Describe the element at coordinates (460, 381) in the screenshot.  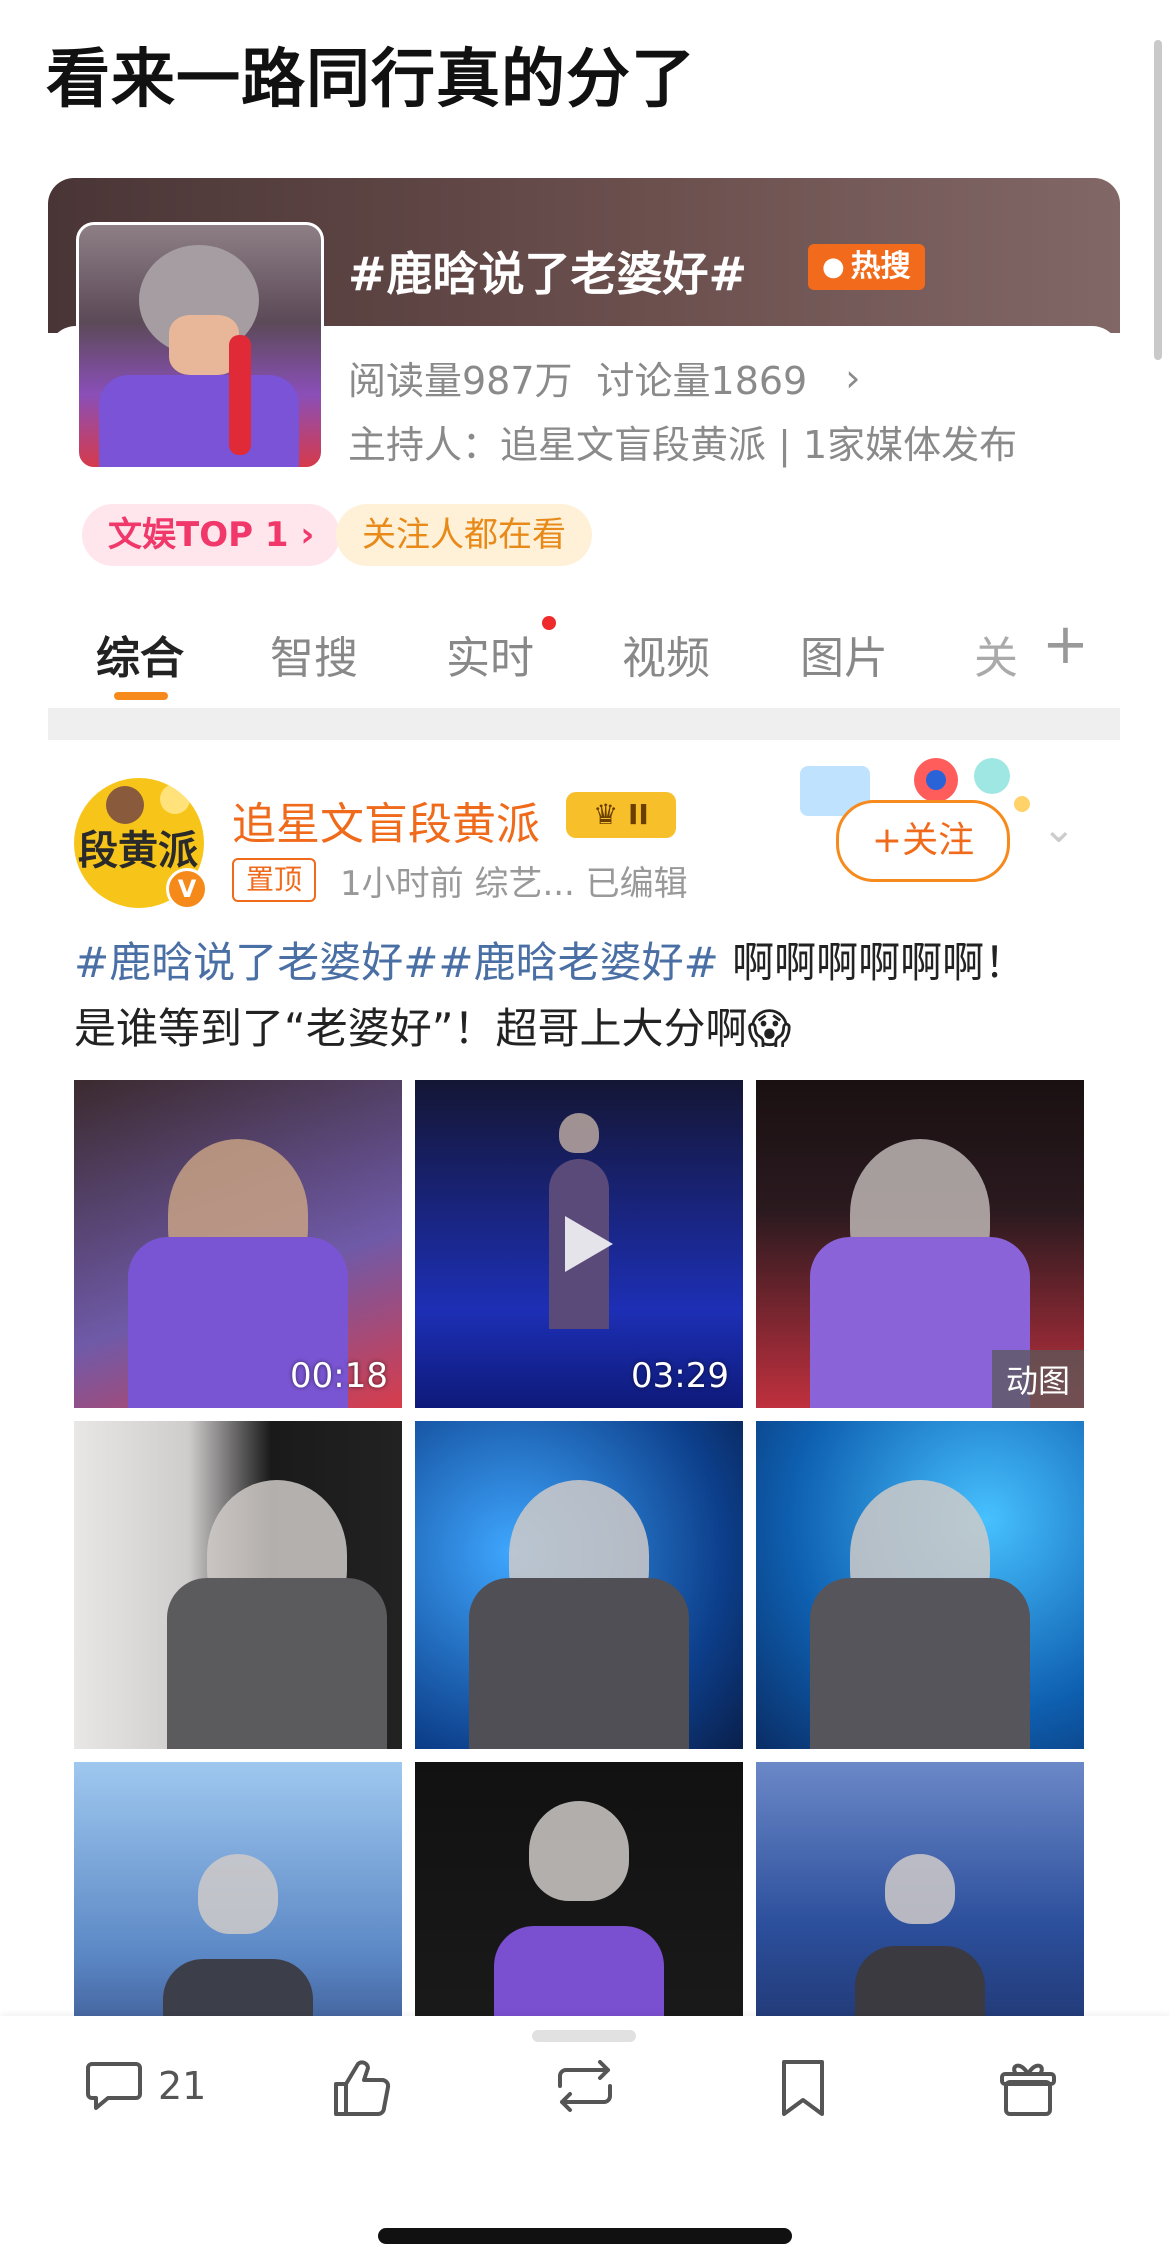
I see `read-count: 阅读量987万` at that location.